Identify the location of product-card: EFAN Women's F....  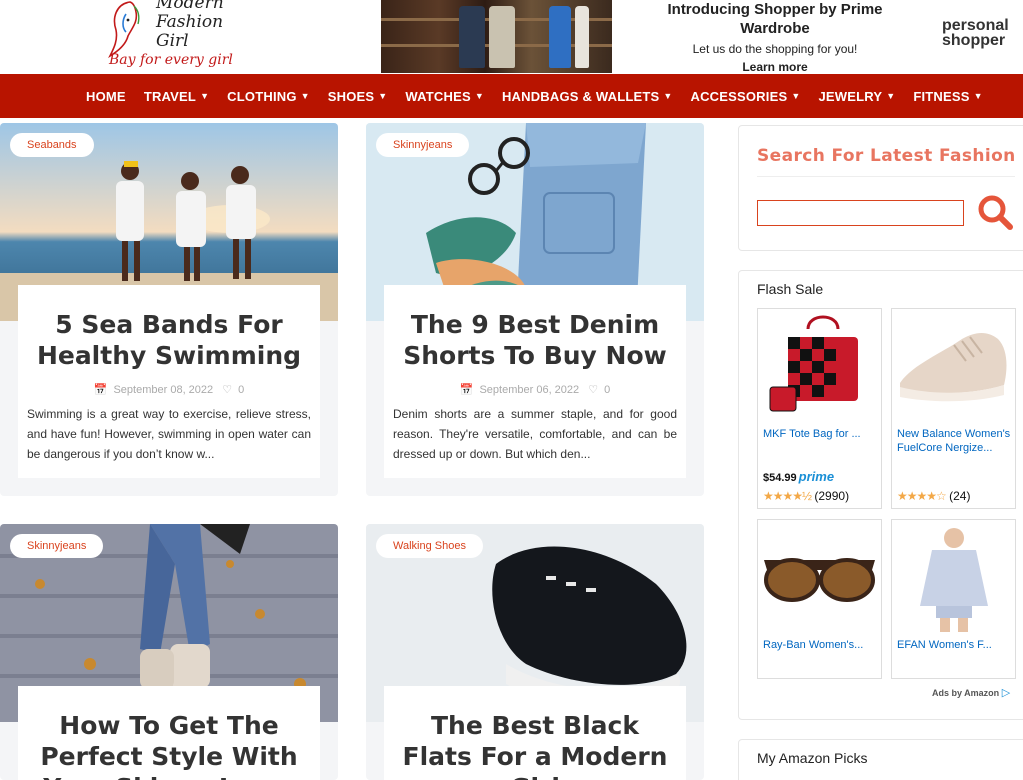
(953, 599).